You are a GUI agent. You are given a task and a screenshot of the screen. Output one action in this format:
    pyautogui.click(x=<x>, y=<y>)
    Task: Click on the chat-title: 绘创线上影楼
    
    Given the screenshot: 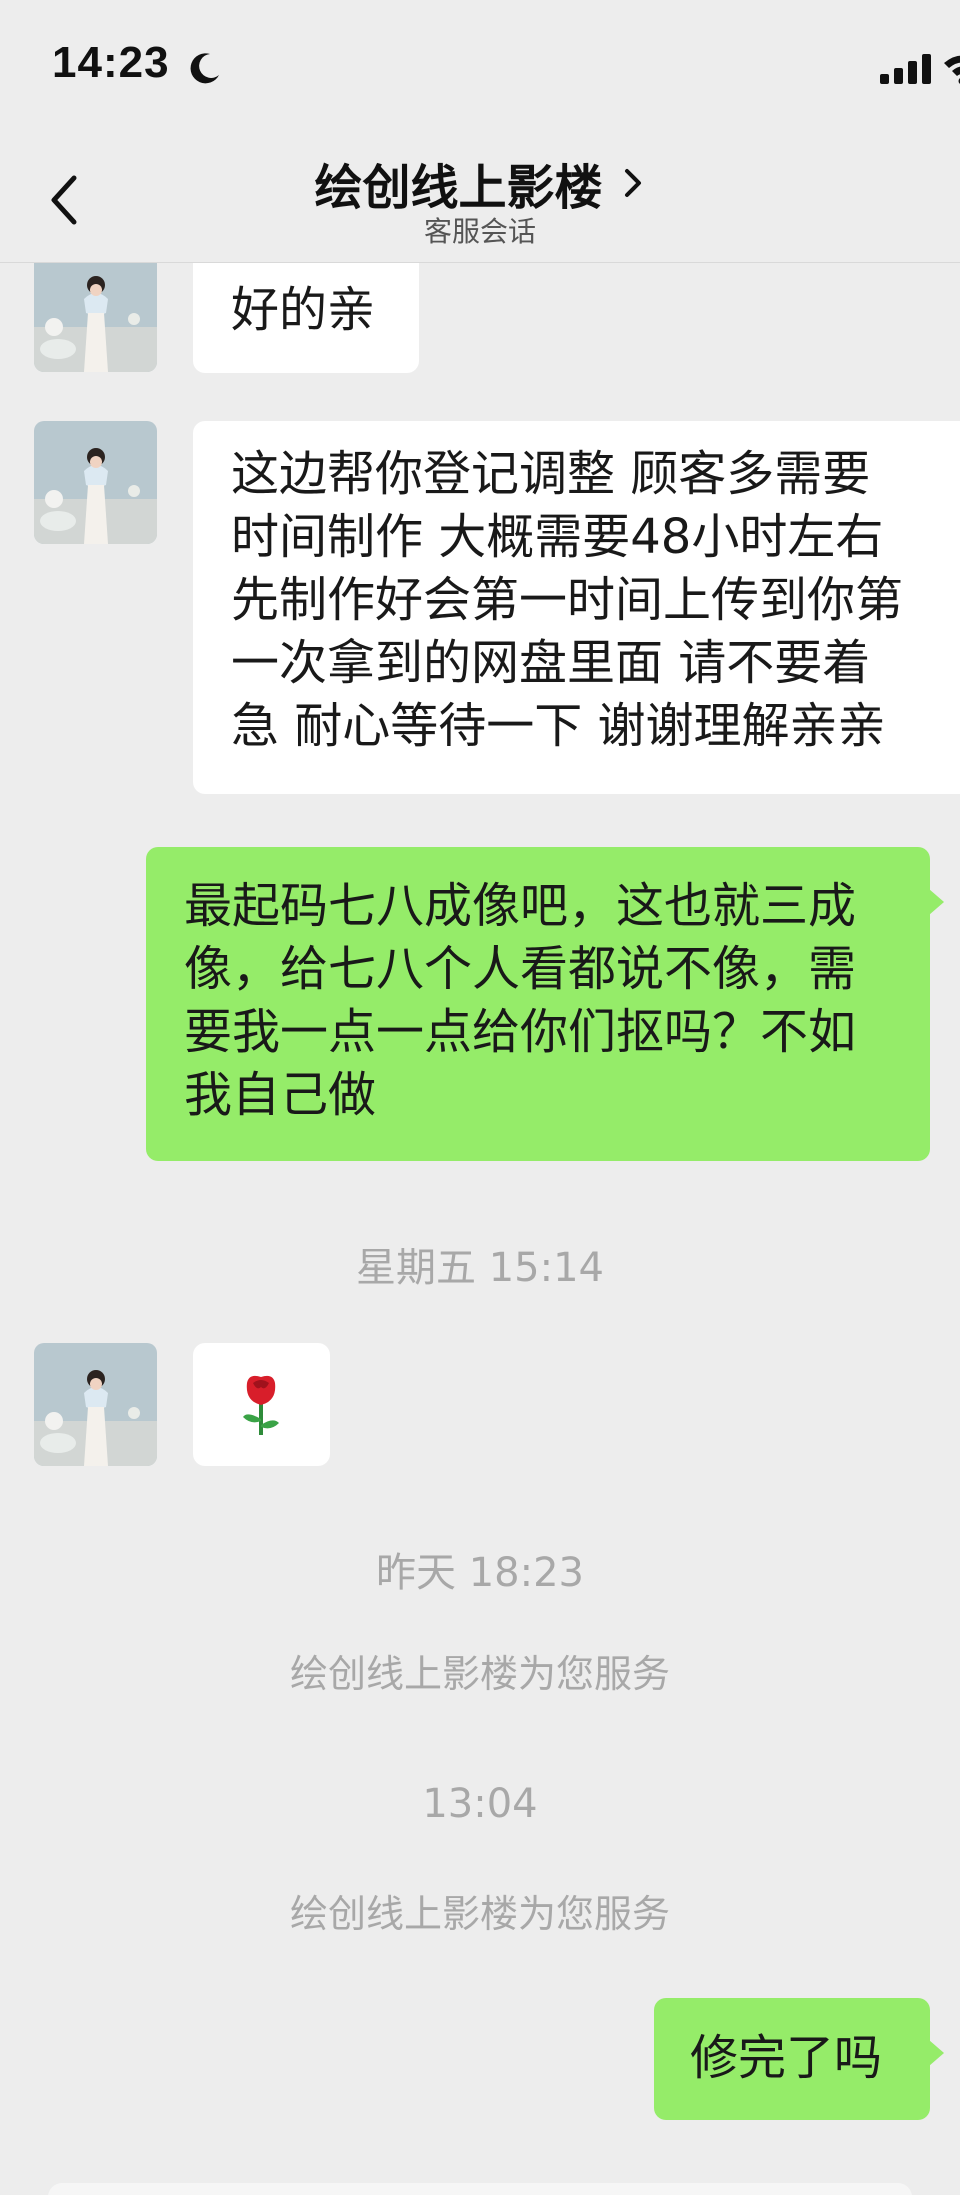 What is the action you would take?
    pyautogui.click(x=458, y=188)
    